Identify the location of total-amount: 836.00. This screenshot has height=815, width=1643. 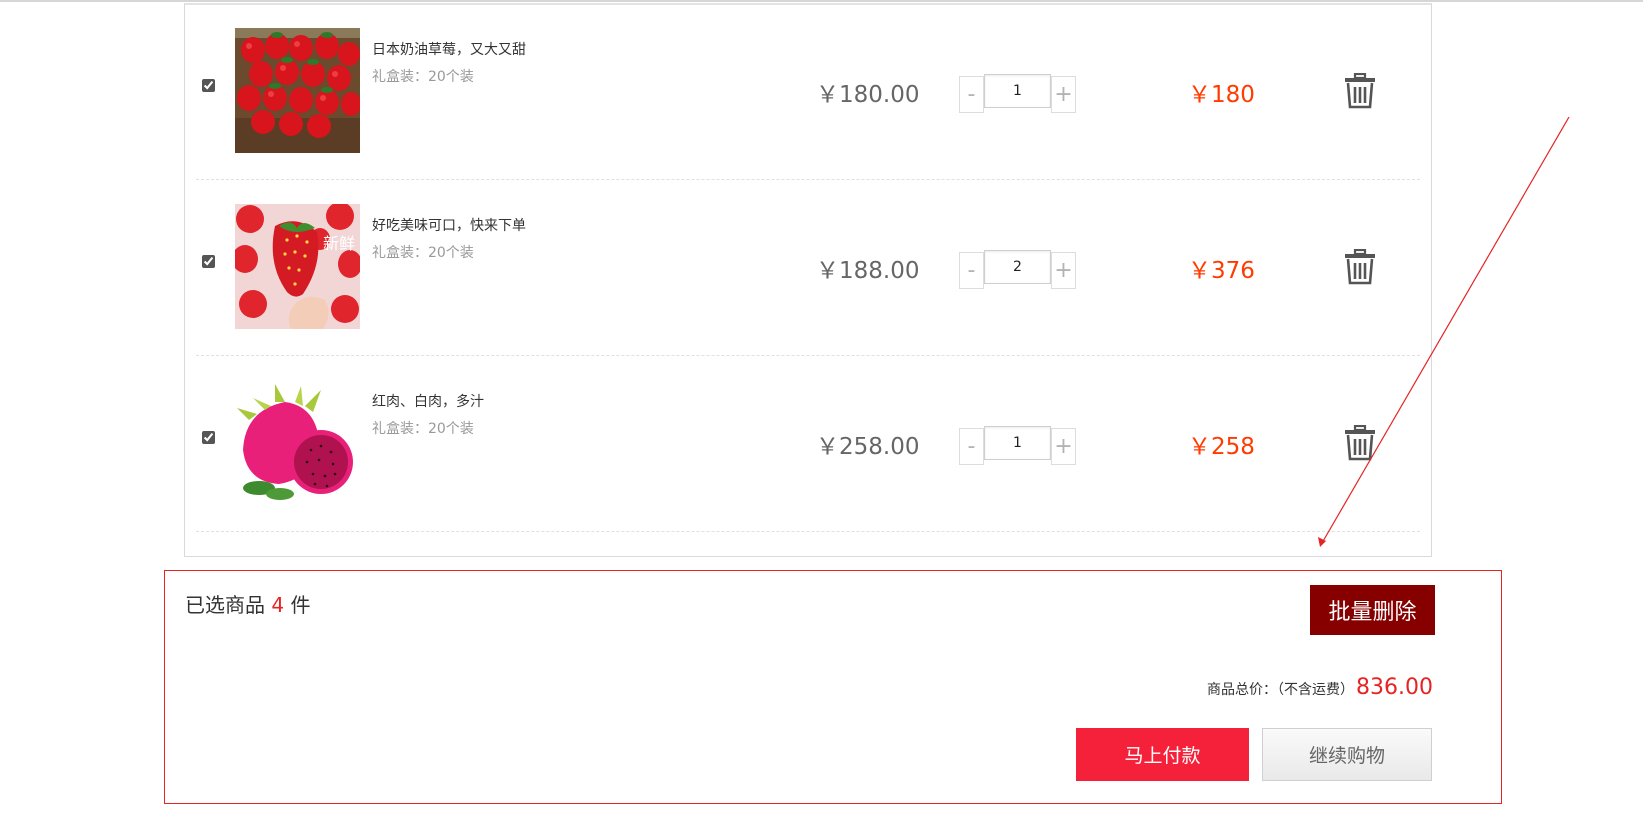
(1394, 687).